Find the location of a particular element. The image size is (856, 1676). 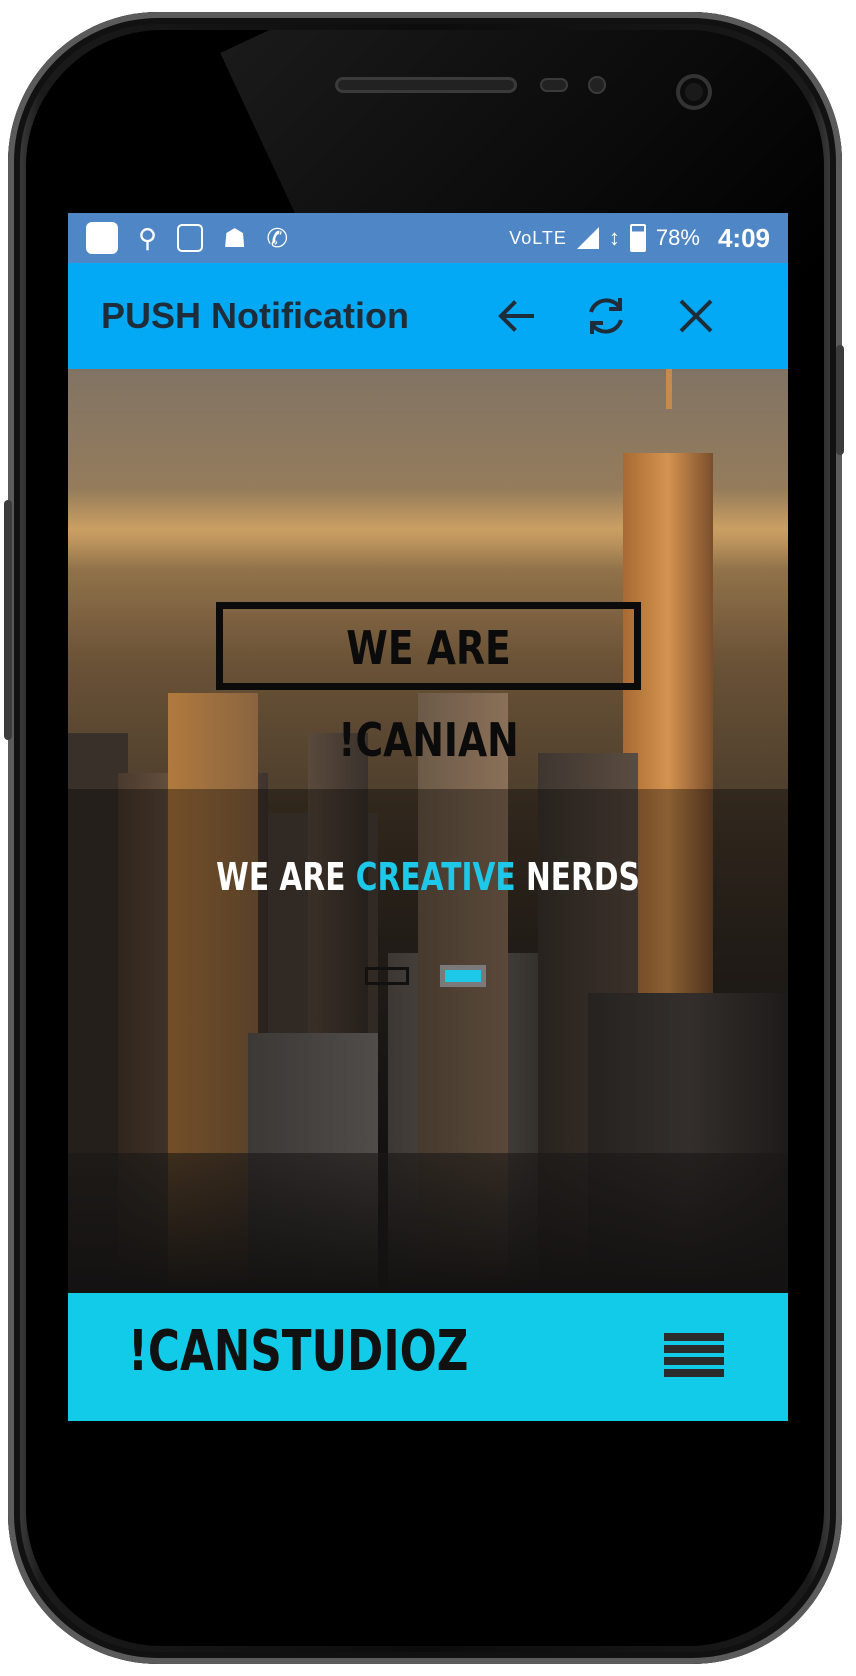

calculator-icon is located at coordinates (190, 238).